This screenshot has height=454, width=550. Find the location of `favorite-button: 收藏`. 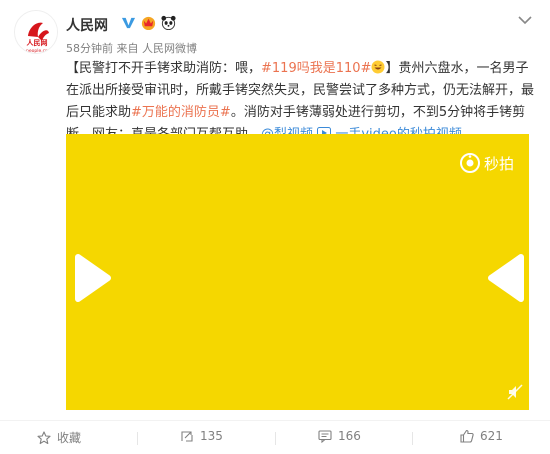

favorite-button: 收藏 is located at coordinates (59, 437).